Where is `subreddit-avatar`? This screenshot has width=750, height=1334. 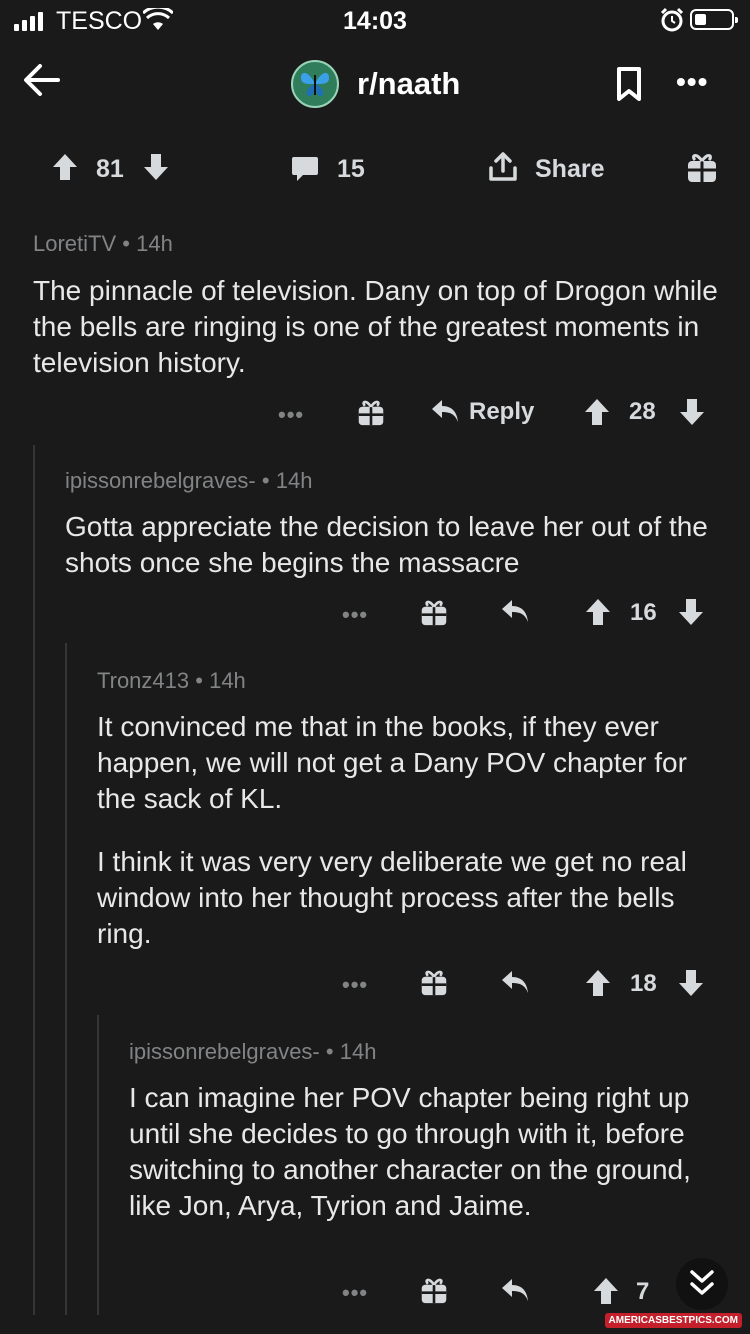
subreddit-avatar is located at coordinates (315, 84).